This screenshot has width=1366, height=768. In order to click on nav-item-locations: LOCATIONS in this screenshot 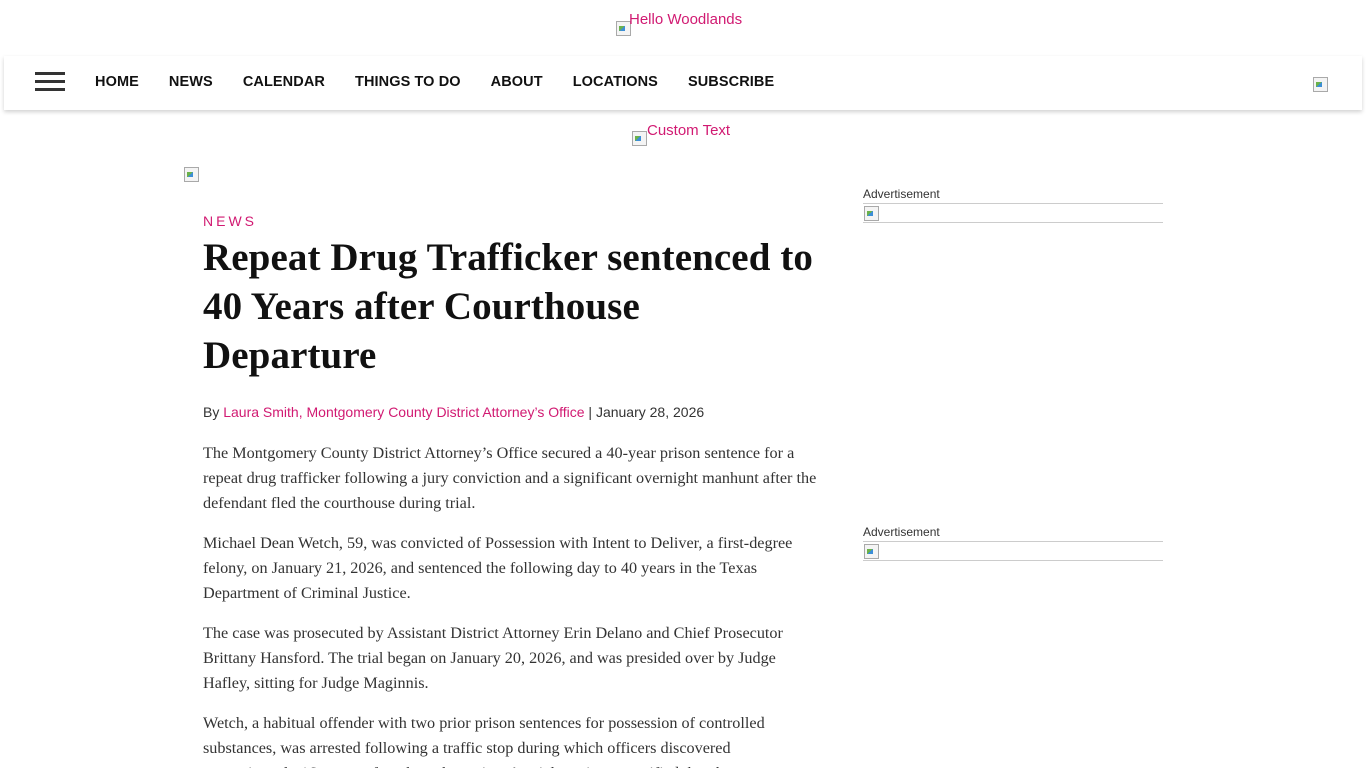, I will do `click(615, 82)`.